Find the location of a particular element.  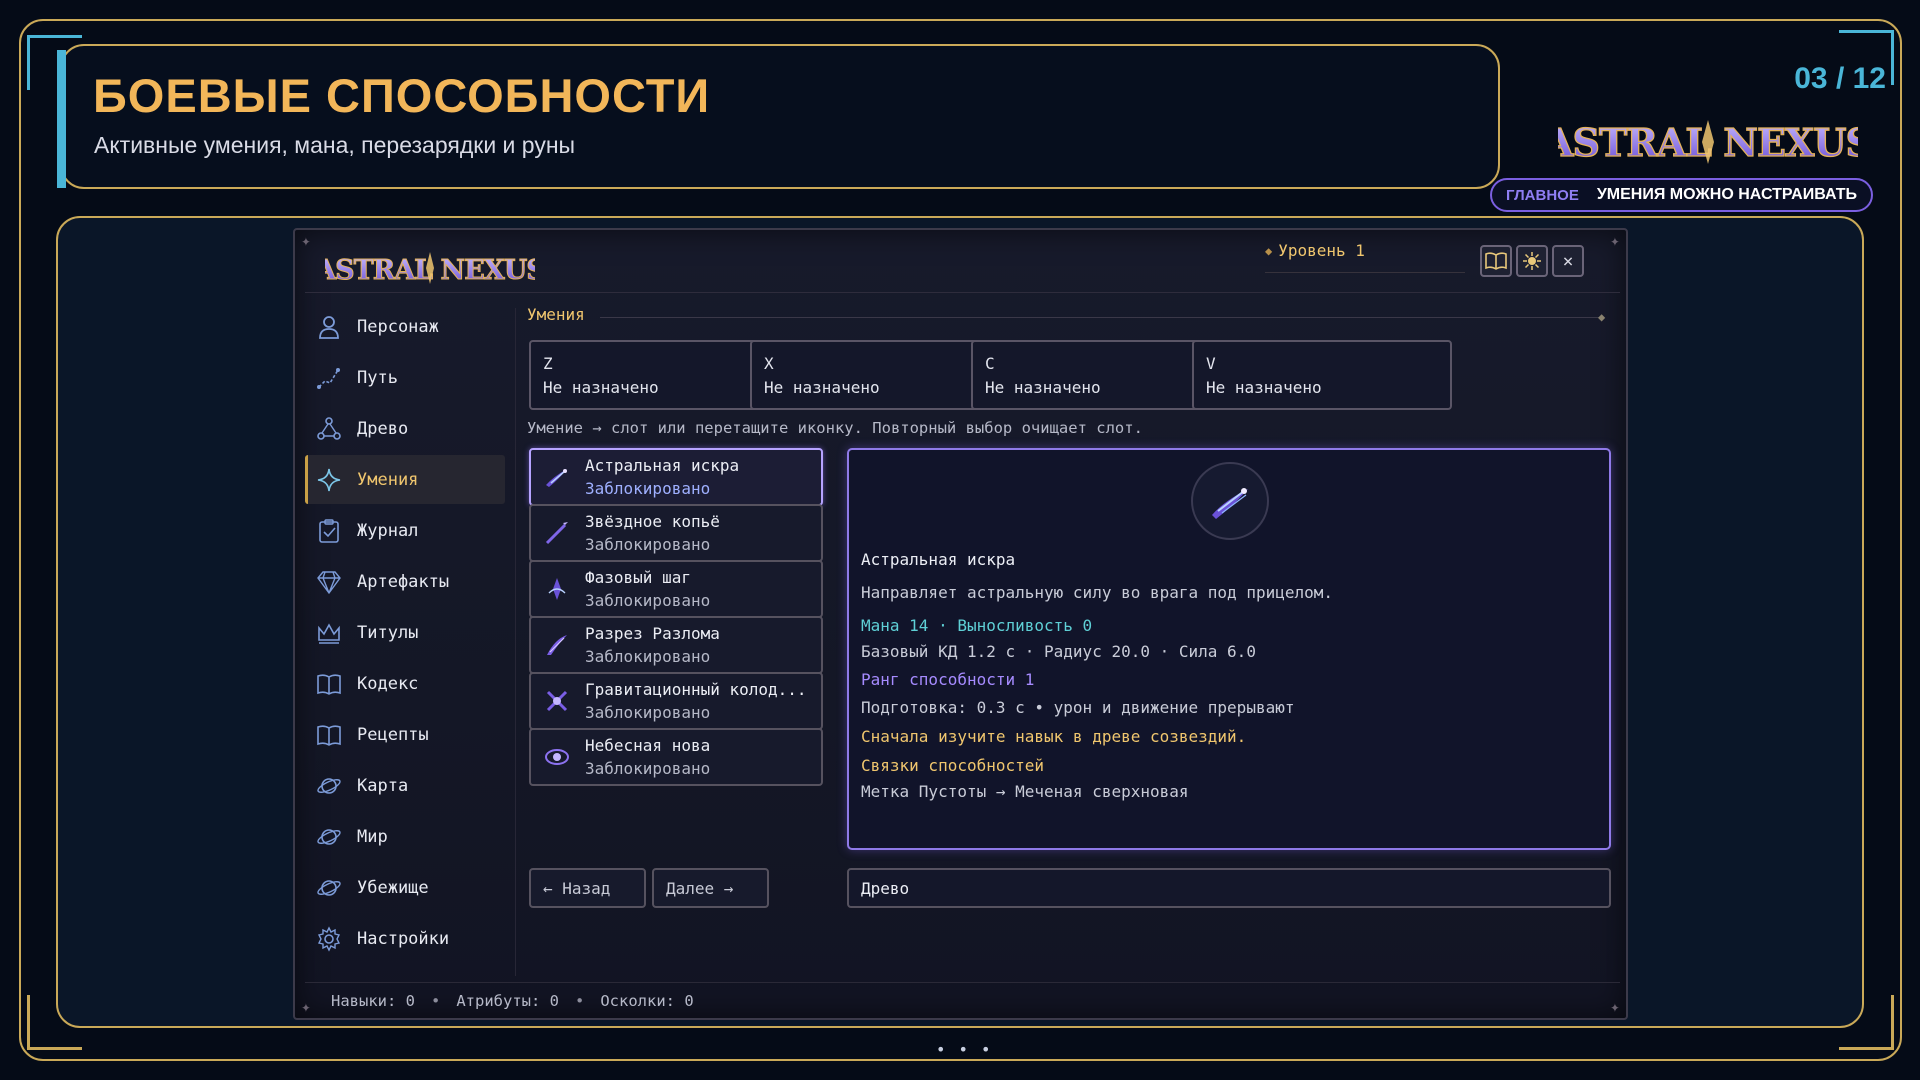

sidebar-item-journal: Журнал is located at coordinates (405, 530).